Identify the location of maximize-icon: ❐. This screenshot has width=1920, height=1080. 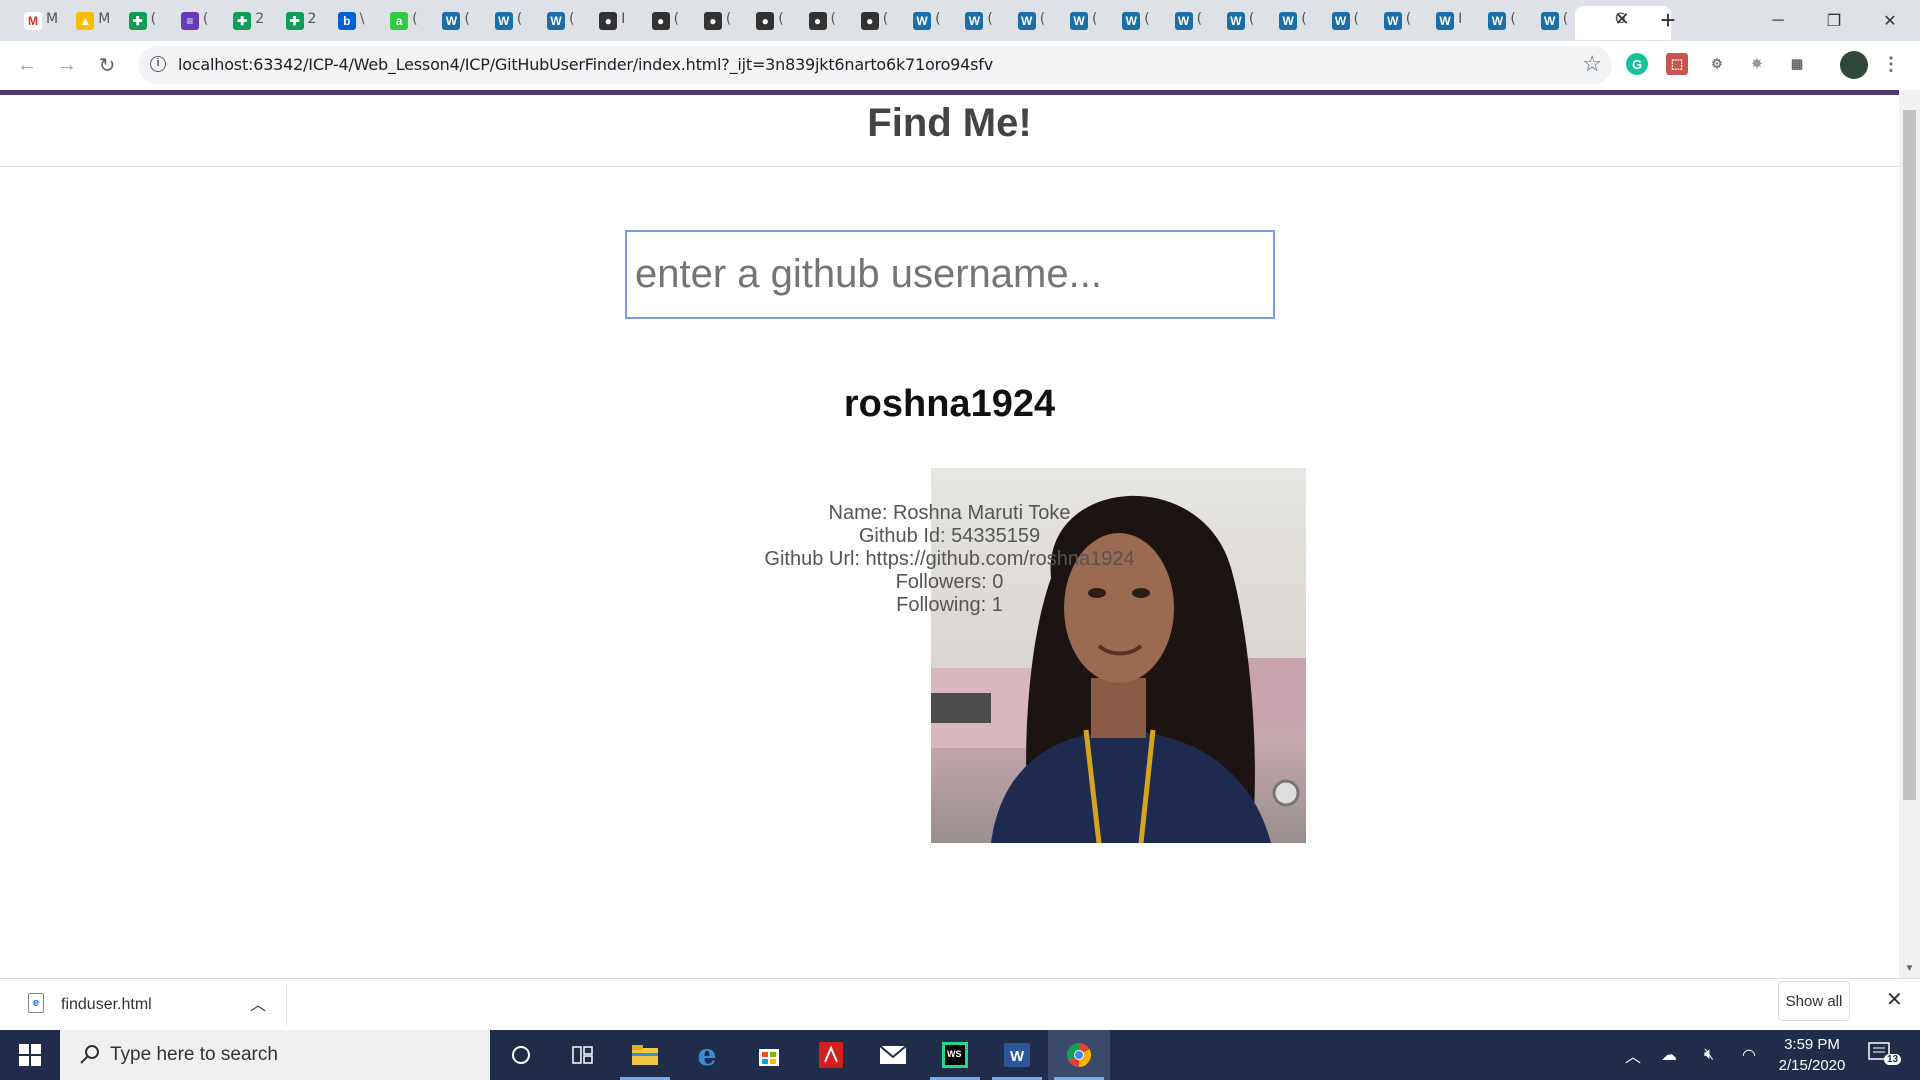
(1834, 20).